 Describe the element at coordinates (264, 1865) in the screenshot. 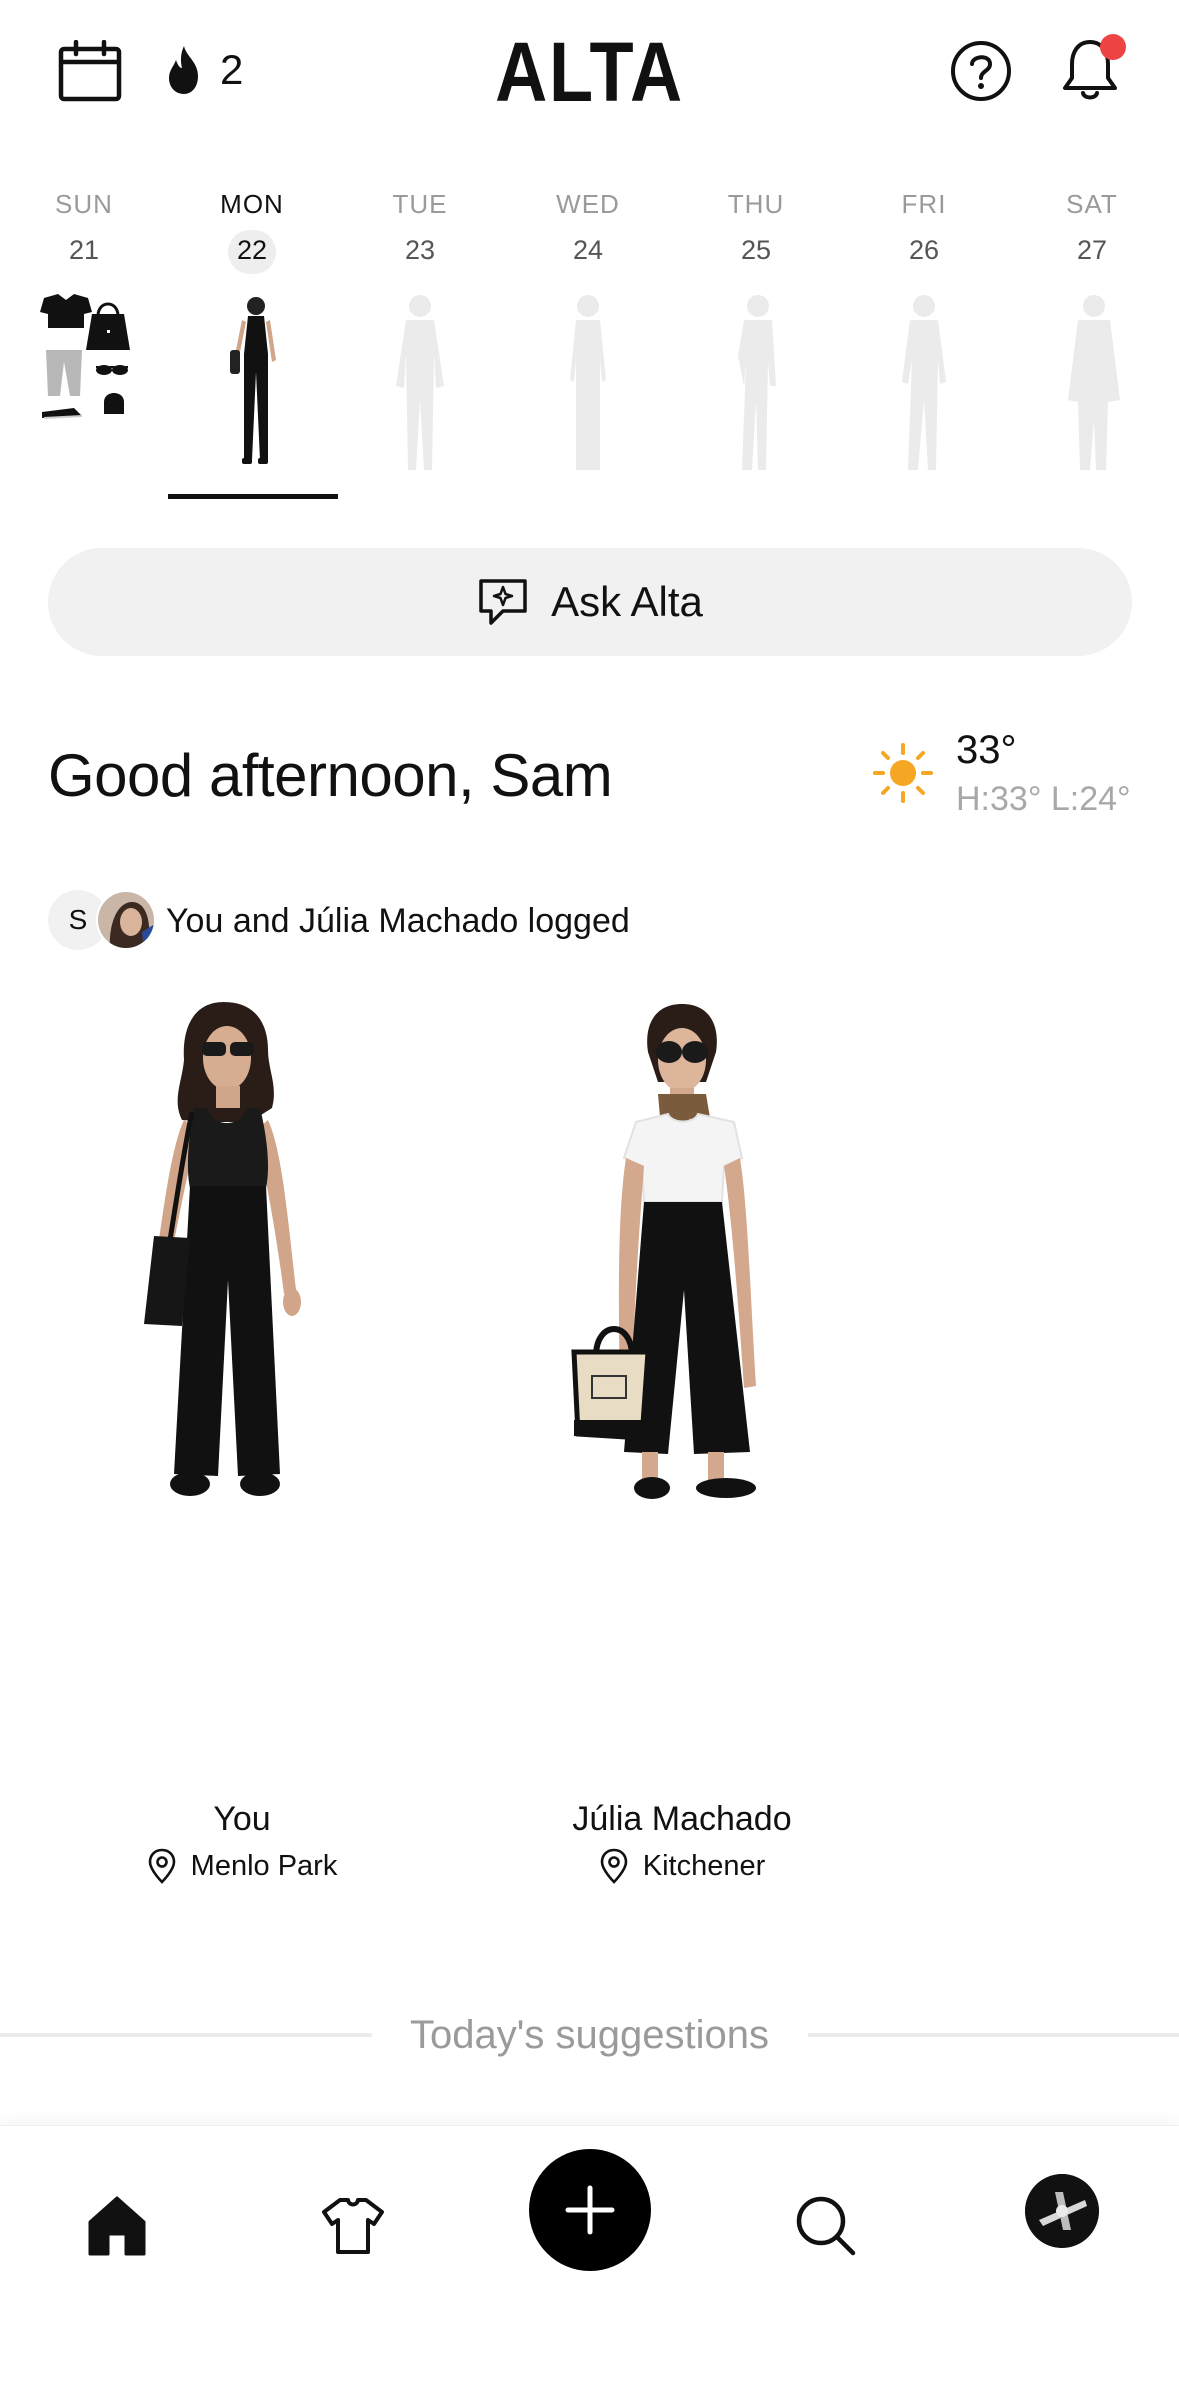

I see `location-label: Menlo Park` at that location.